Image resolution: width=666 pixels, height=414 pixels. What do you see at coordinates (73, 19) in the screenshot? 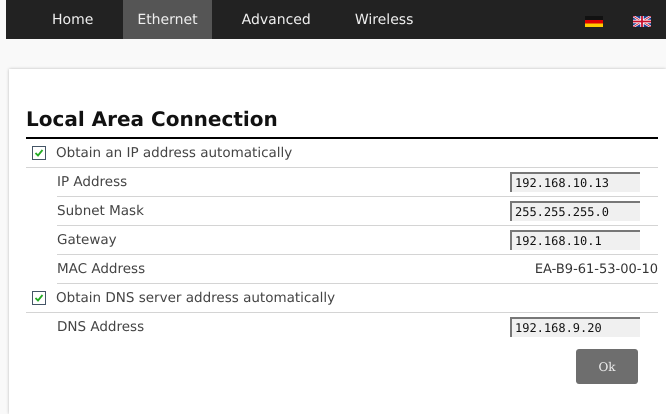
I see `nav-tab: Home` at bounding box center [73, 19].